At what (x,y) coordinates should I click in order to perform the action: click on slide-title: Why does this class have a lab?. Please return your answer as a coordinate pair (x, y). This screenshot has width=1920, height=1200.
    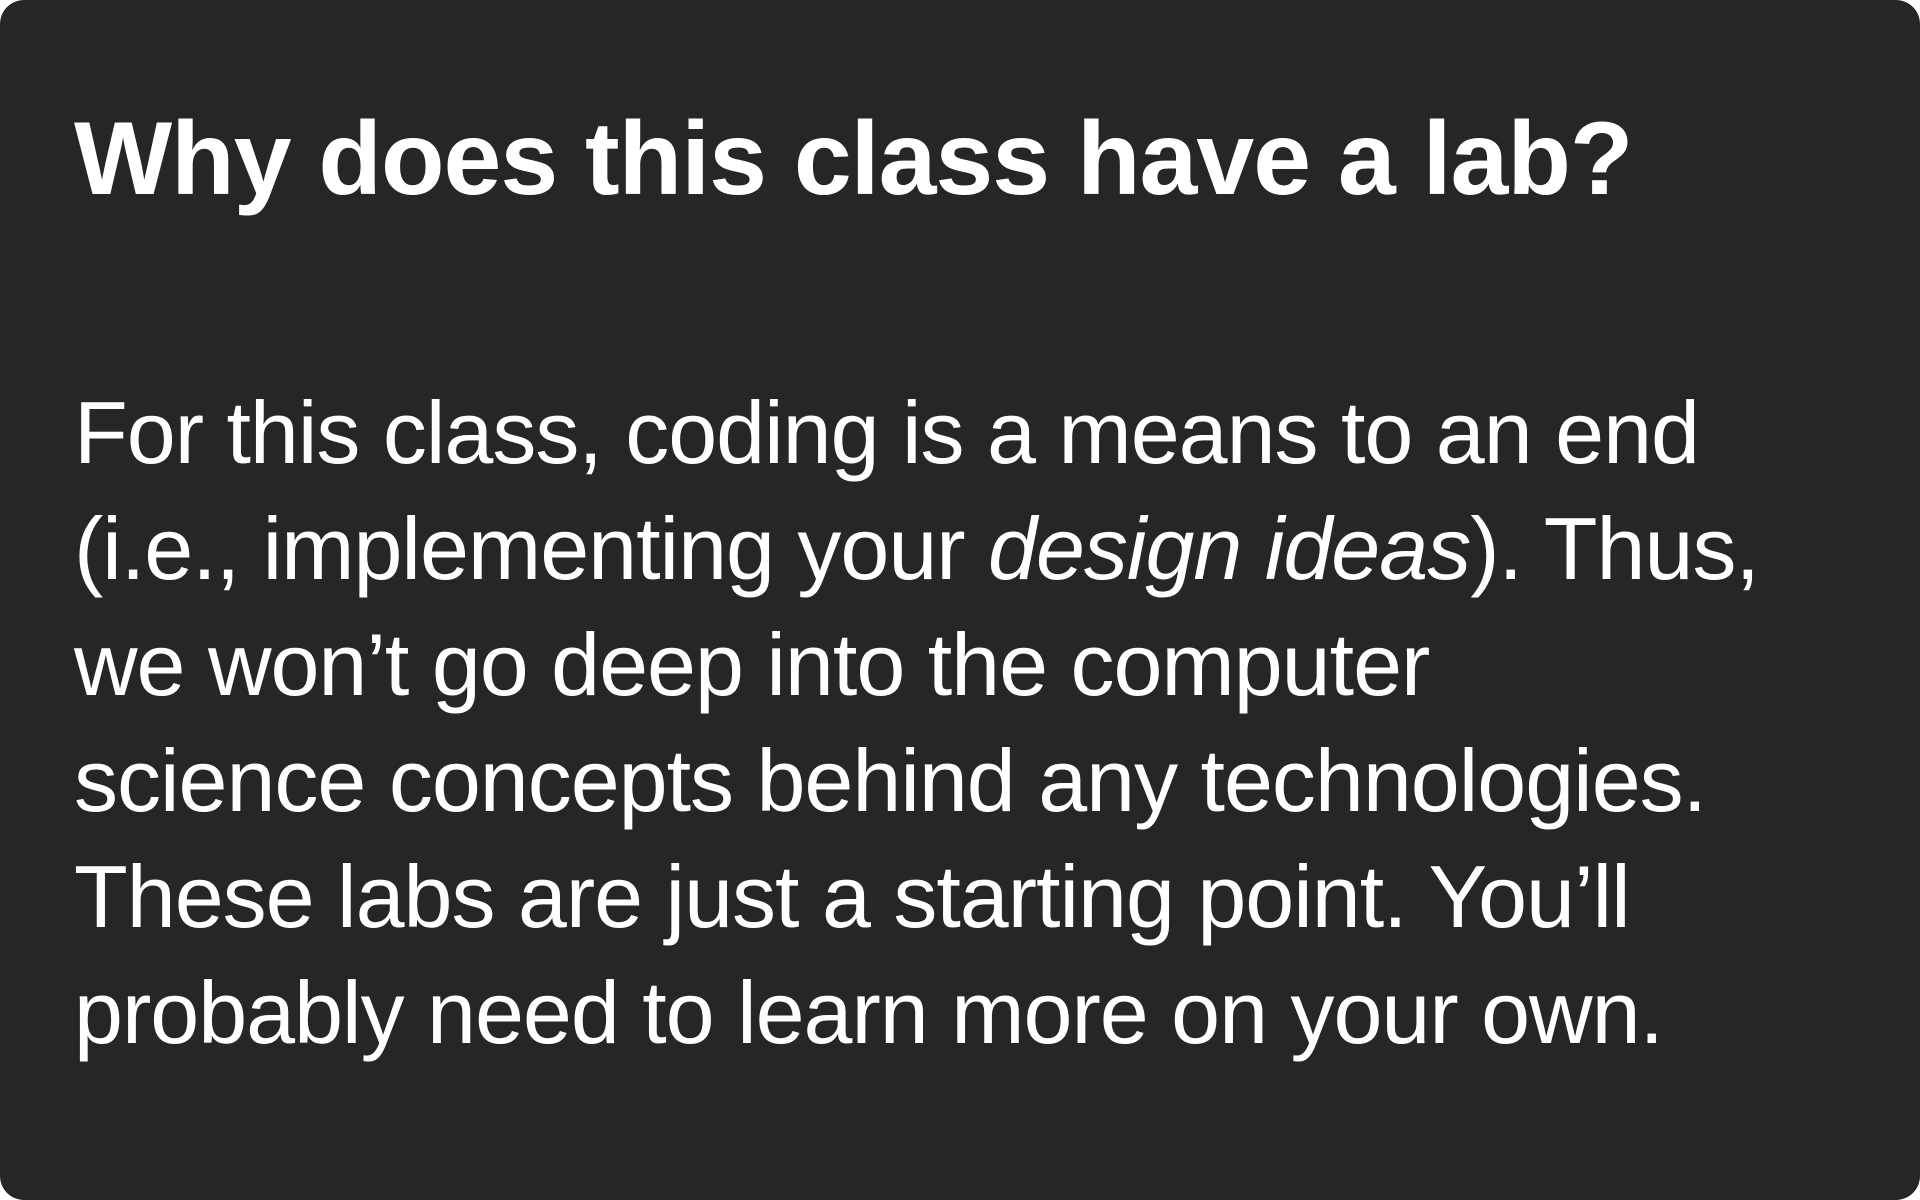
    Looking at the image, I should click on (853, 159).